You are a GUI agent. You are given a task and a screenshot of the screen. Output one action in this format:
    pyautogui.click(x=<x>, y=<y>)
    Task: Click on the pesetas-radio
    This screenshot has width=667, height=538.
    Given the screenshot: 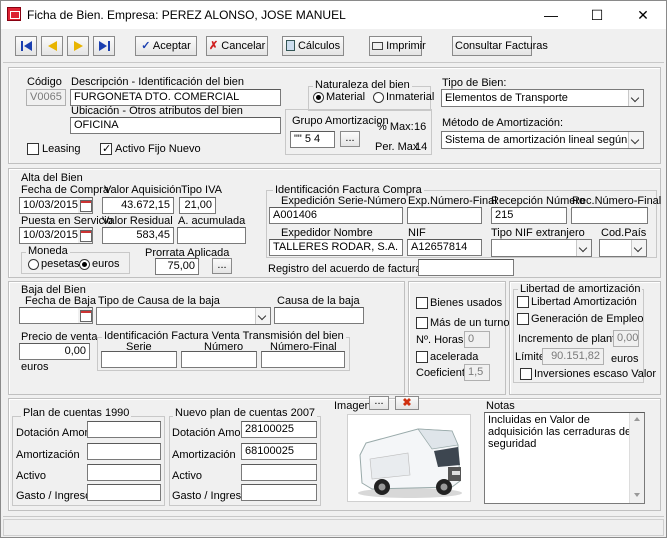 What is the action you would take?
    pyautogui.click(x=33, y=264)
    